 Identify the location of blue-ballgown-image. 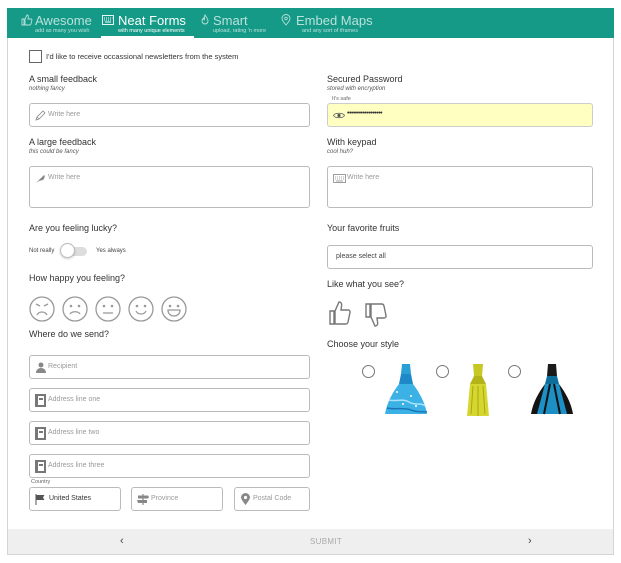
(406, 389).